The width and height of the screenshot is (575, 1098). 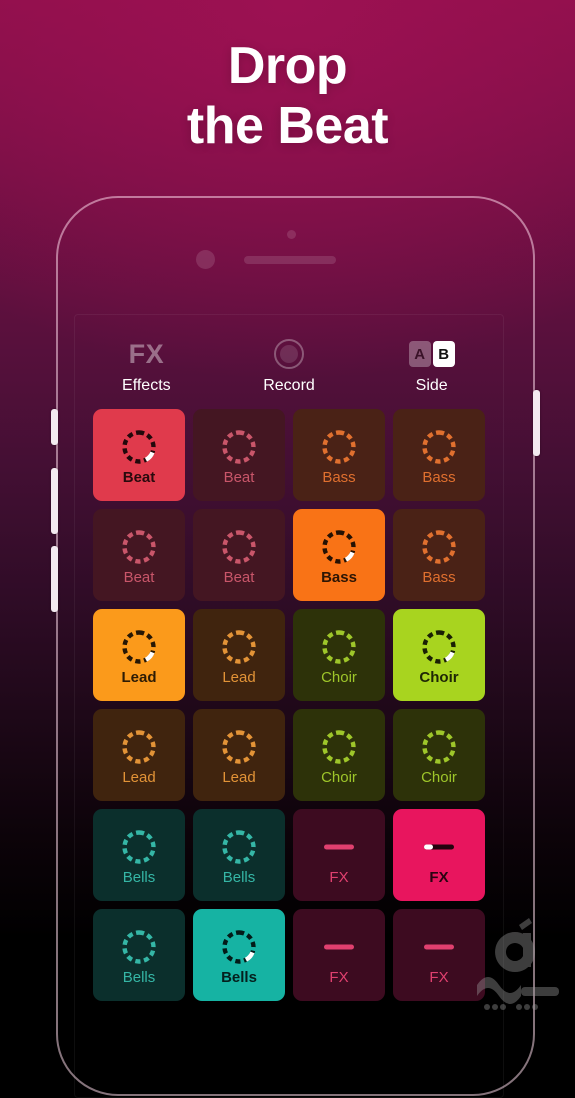 I want to click on pad-beat-5: Beat, so click(x=239, y=555).